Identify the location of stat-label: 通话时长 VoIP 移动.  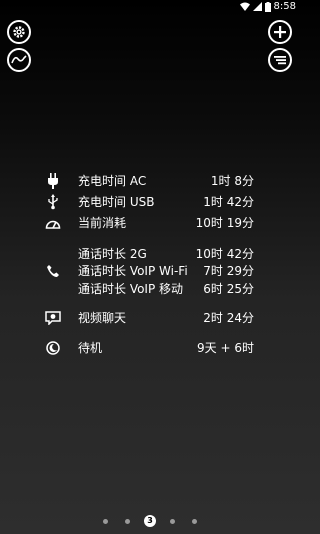
(131, 289).